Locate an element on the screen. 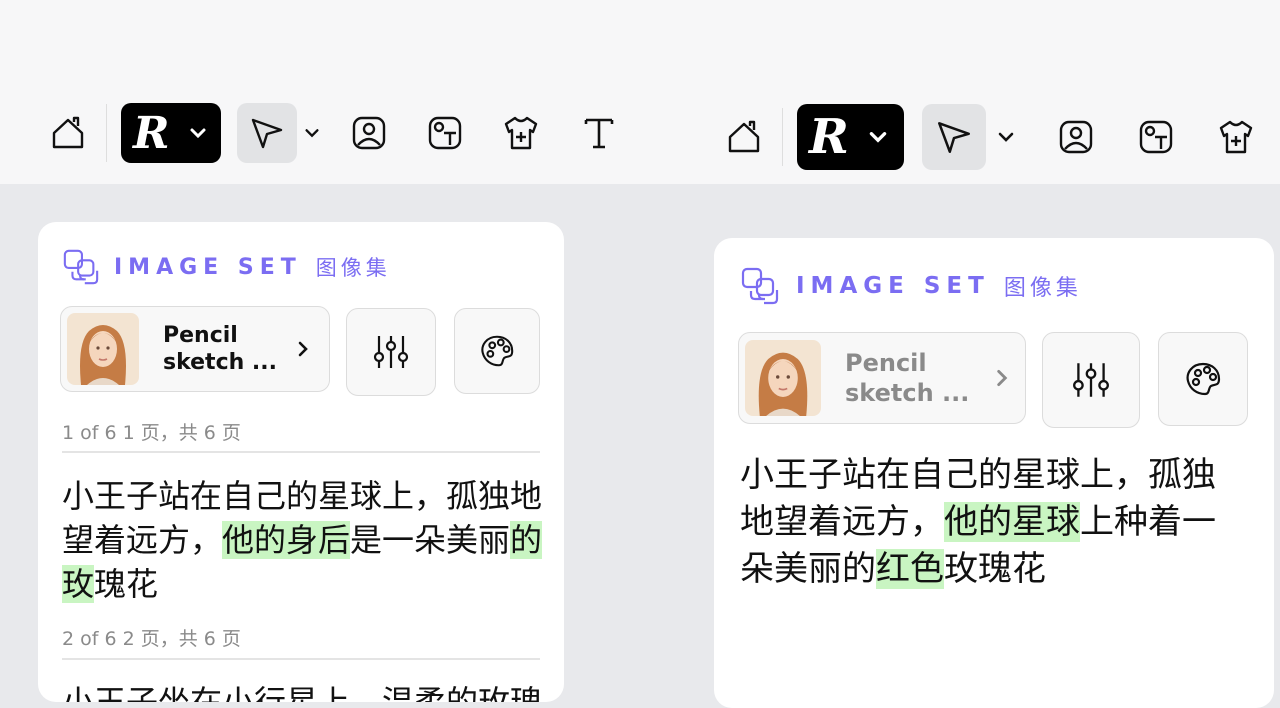 This screenshot has width=1280, height=708. highlight: 他的身后 is located at coordinates (286, 540).